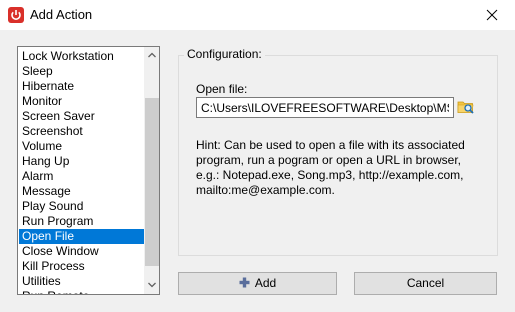 The height and width of the screenshot is (312, 515). I want to click on open-file-label: Open file:, so click(222, 89).